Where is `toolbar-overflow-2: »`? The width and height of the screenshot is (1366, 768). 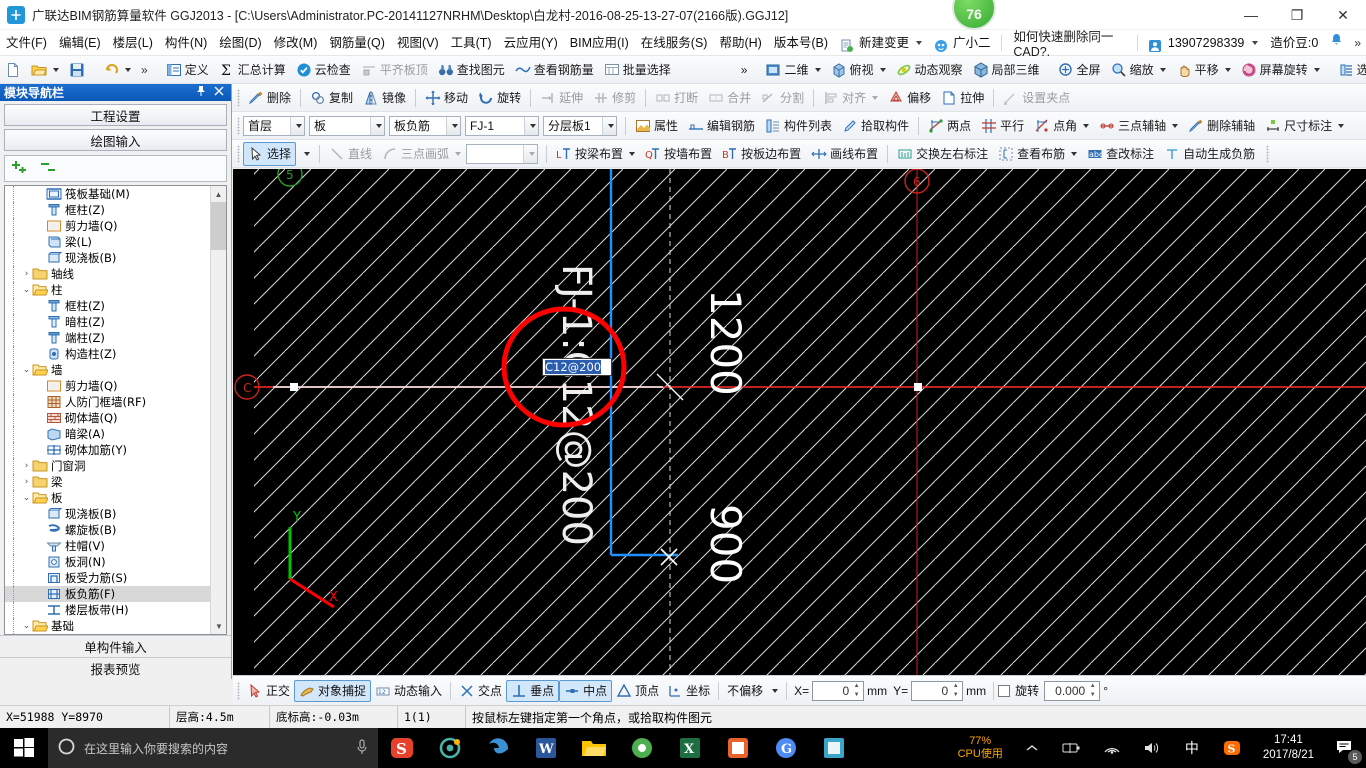
toolbar-overflow-2: » is located at coordinates (744, 70).